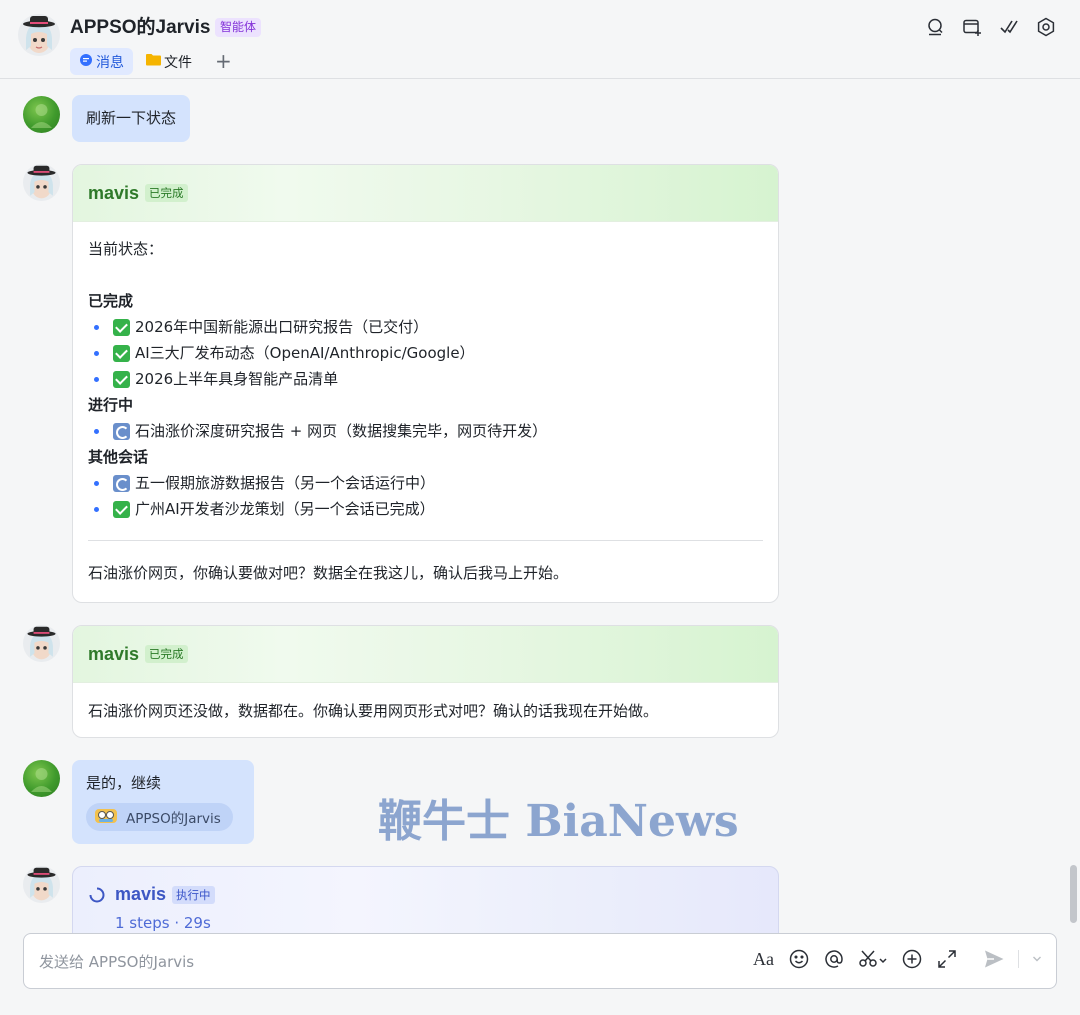 This screenshot has width=1080, height=1015. Describe the element at coordinates (1046, 27) in the screenshot. I see `settings-icon` at that location.